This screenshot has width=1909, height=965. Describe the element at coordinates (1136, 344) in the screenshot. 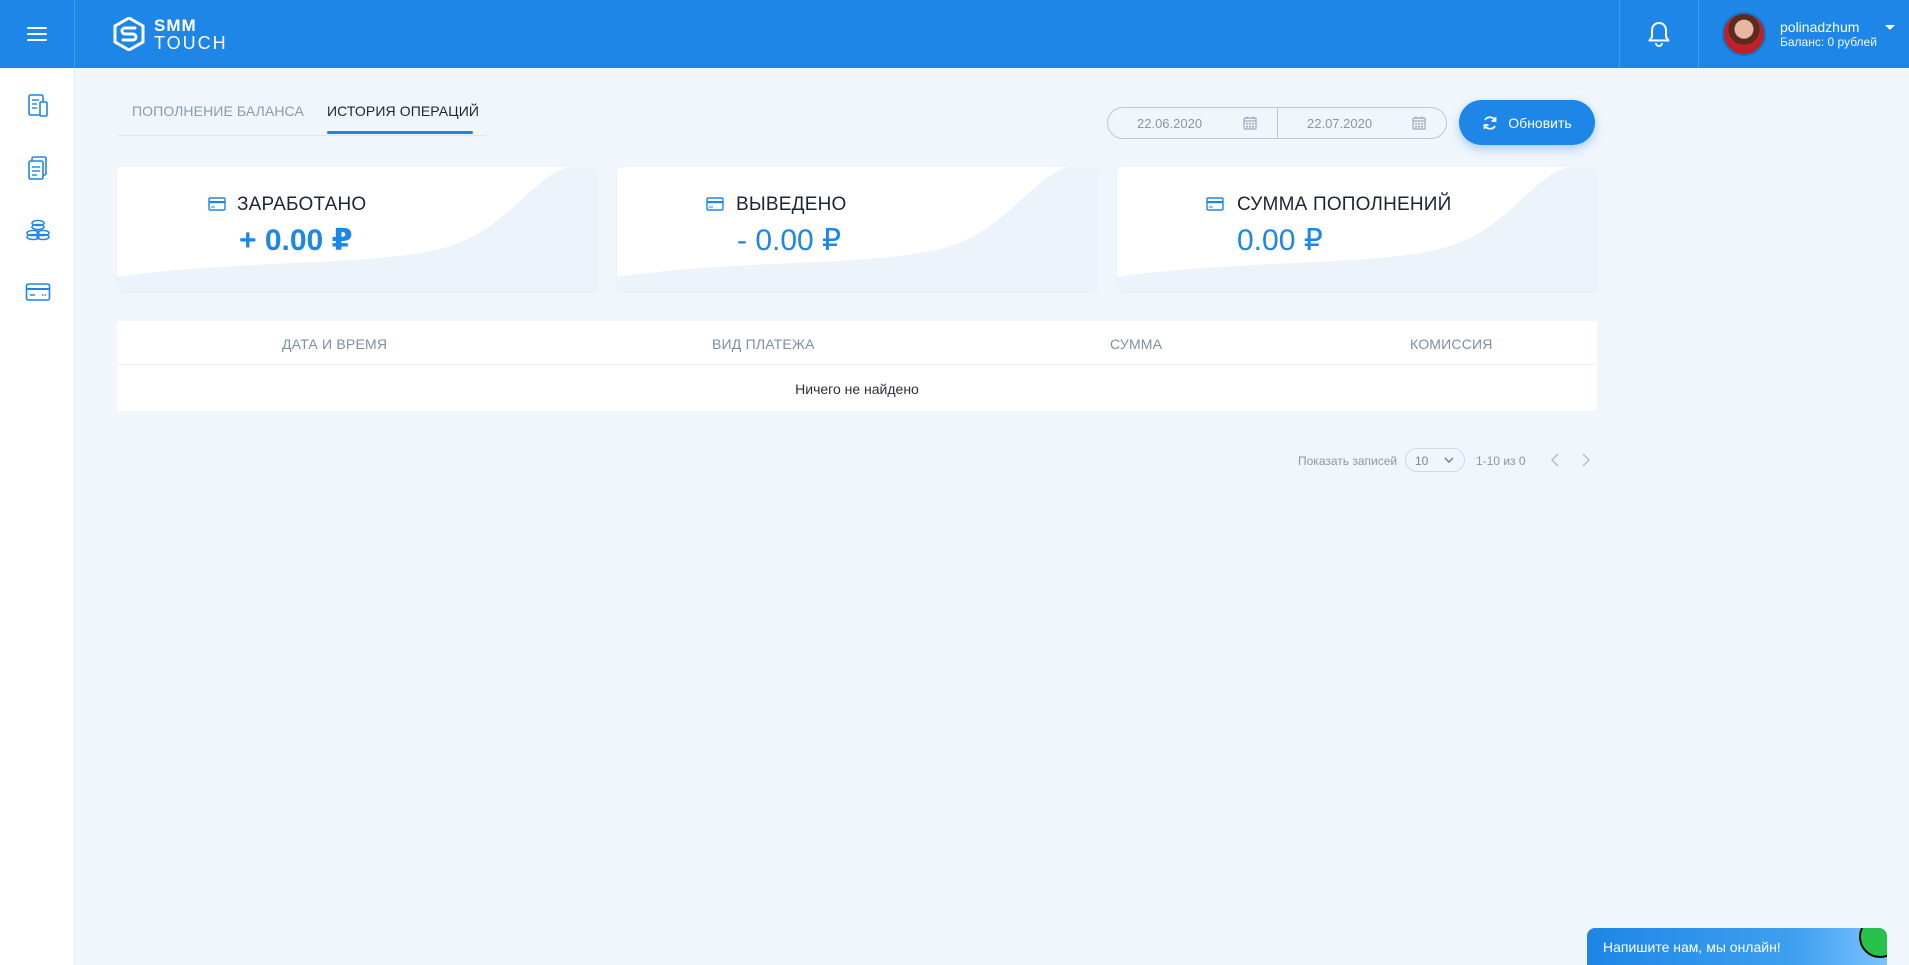

I see `column-header-amount: СУММА` at that location.